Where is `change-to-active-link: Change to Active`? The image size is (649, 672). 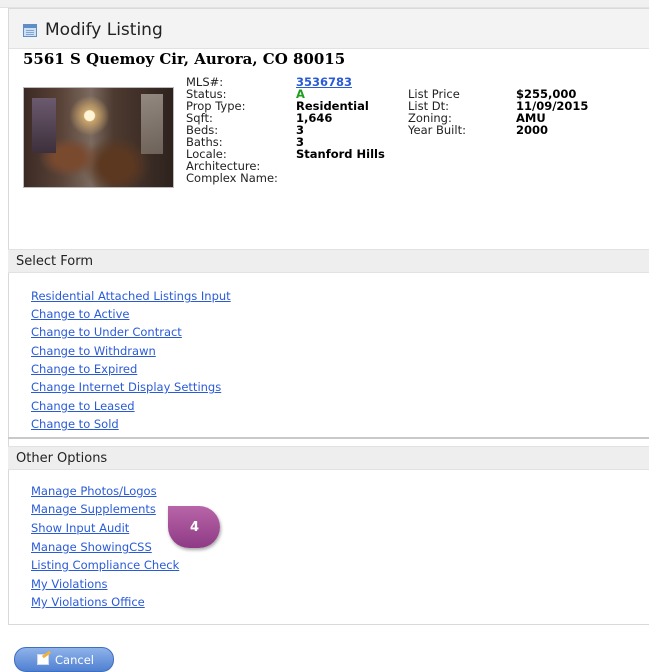 change-to-active-link: Change to Active is located at coordinates (80, 314).